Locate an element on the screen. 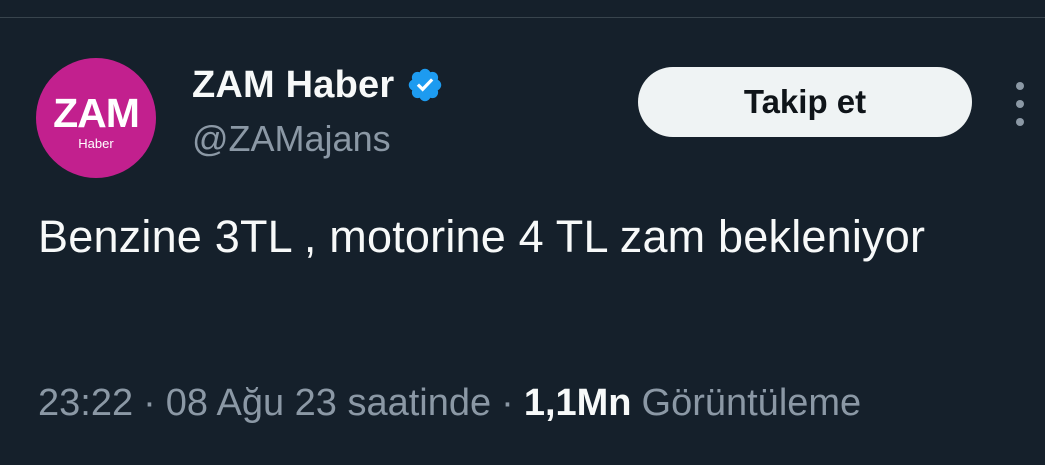 The image size is (1045, 465). avatar: ZAM Haber is located at coordinates (96, 118).